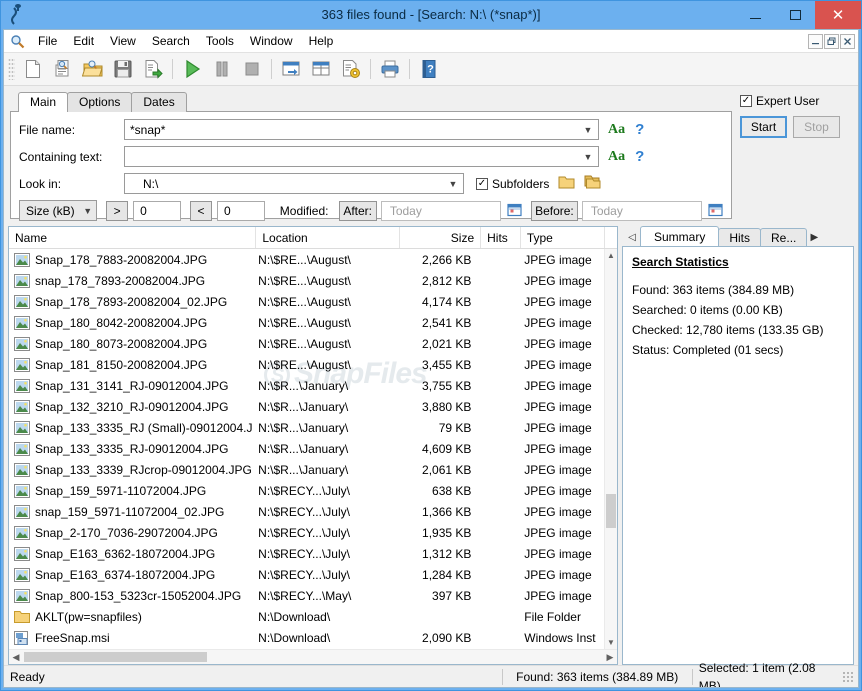 Image resolution: width=862 pixels, height=691 pixels. Describe the element at coordinates (123, 41) in the screenshot. I see `menu-item-view: View` at that location.